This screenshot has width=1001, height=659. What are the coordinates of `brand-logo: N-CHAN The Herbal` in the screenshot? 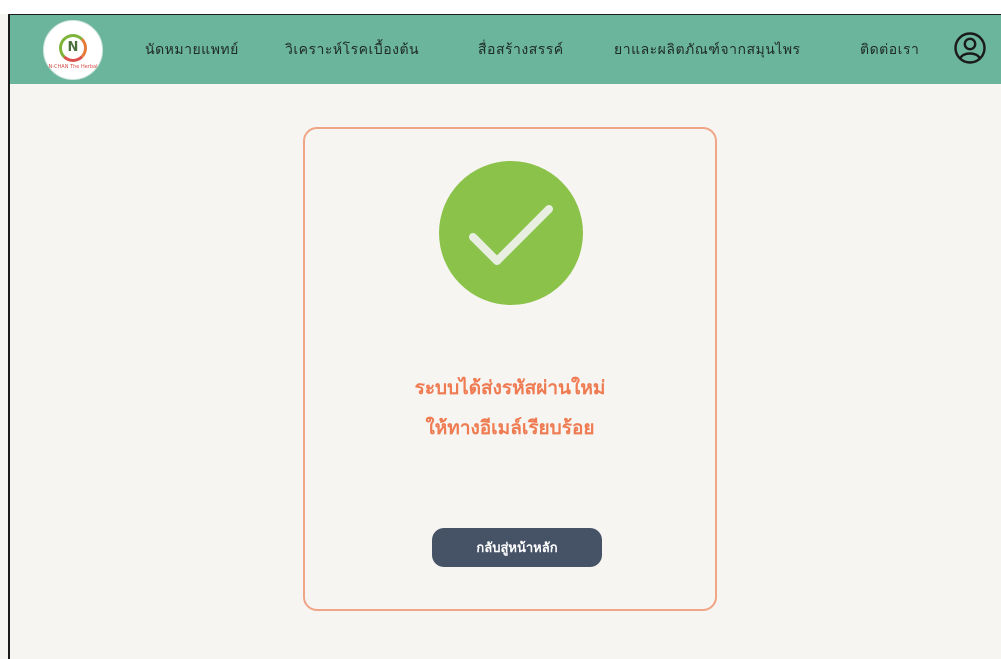 It's located at (73, 50).